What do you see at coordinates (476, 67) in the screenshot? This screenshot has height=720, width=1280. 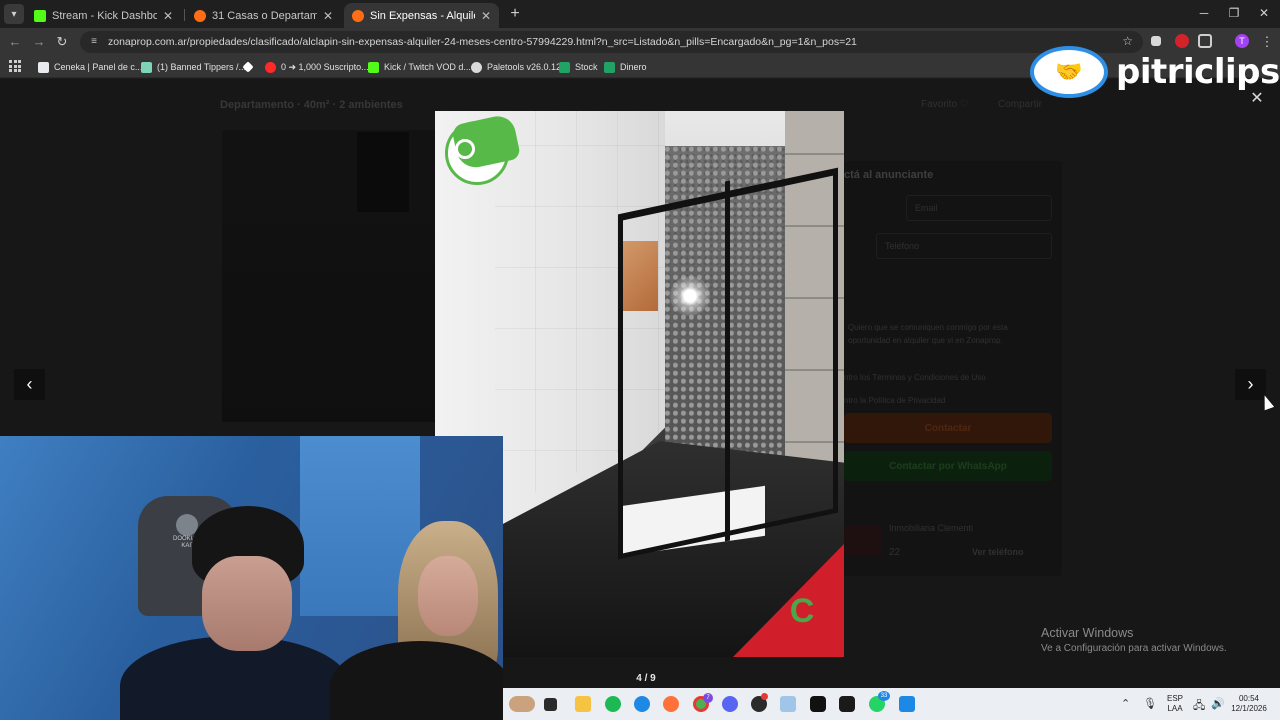 I see `globe-icon` at bounding box center [476, 67].